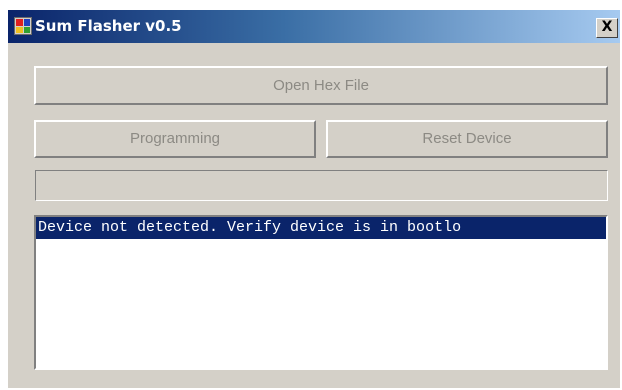 This screenshot has height=390, width=622. Describe the element at coordinates (108, 26) in the screenshot. I see `window-title: Sum Flasher v0.5` at that location.